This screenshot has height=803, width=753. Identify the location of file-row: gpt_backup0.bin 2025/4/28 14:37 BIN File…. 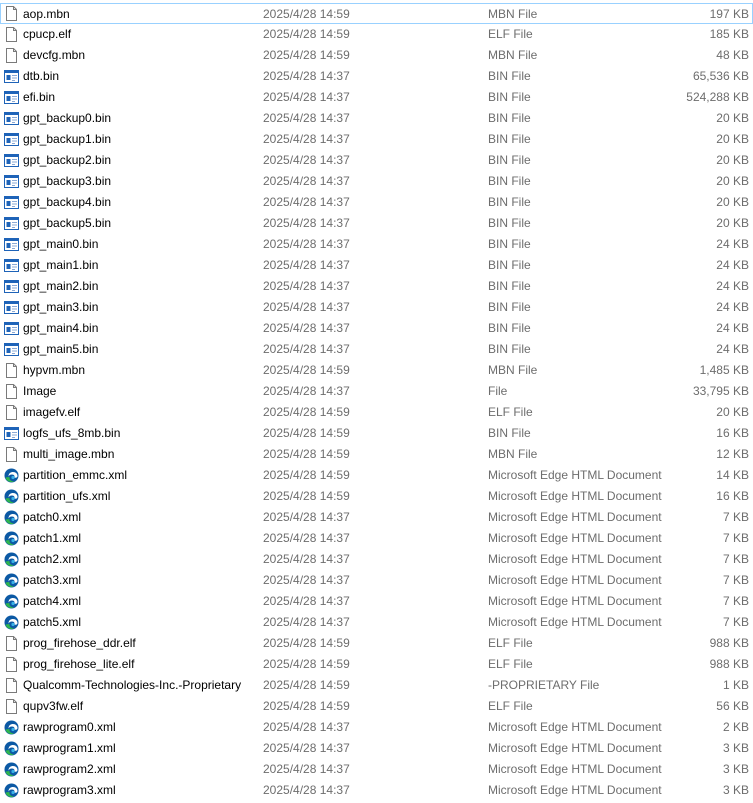
(376, 118).